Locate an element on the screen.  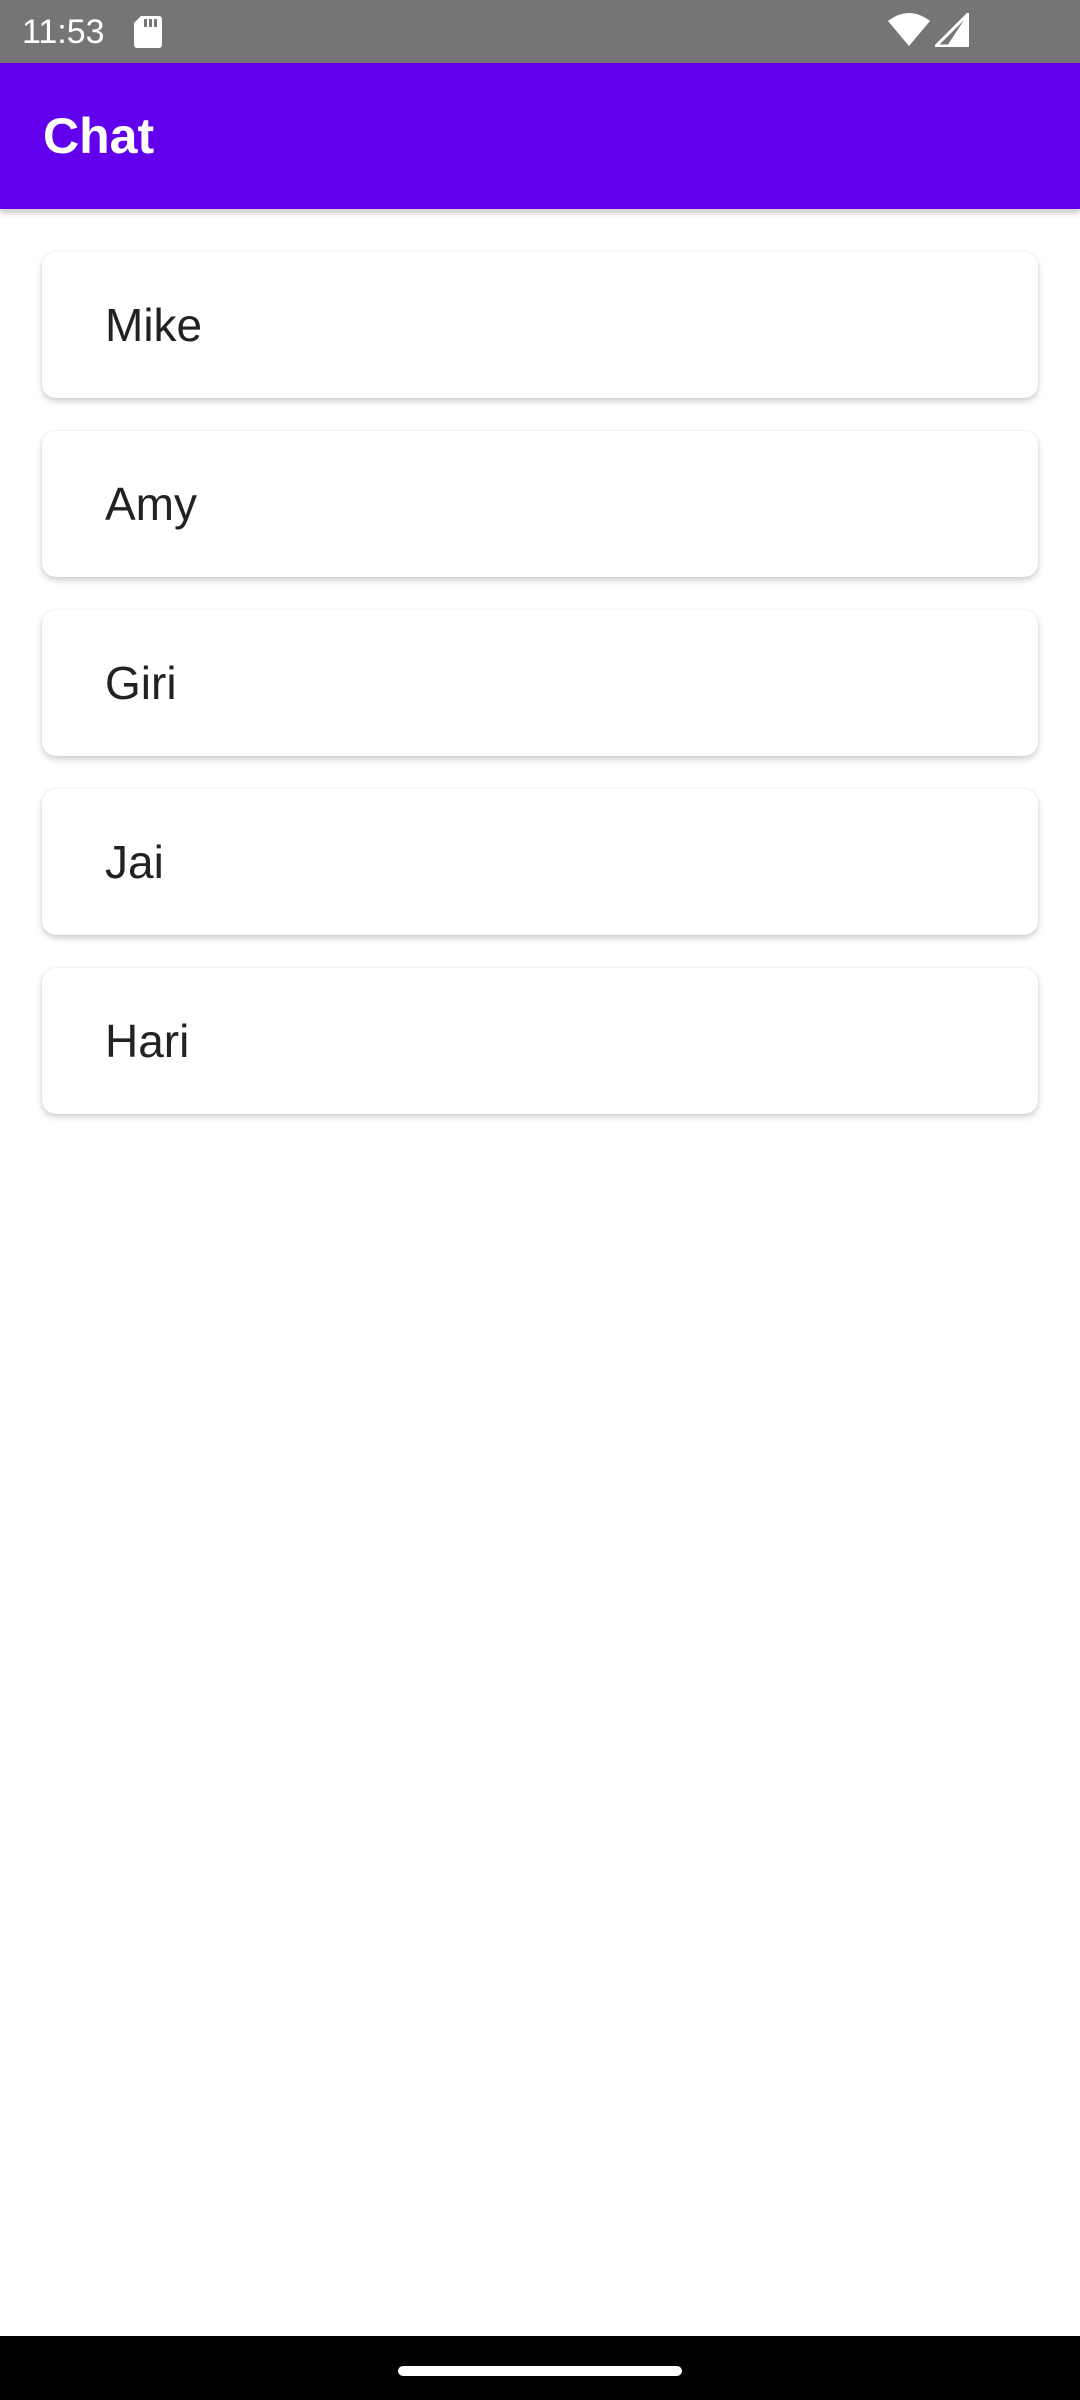
status-bar: 11:53 is located at coordinates (540, 31).